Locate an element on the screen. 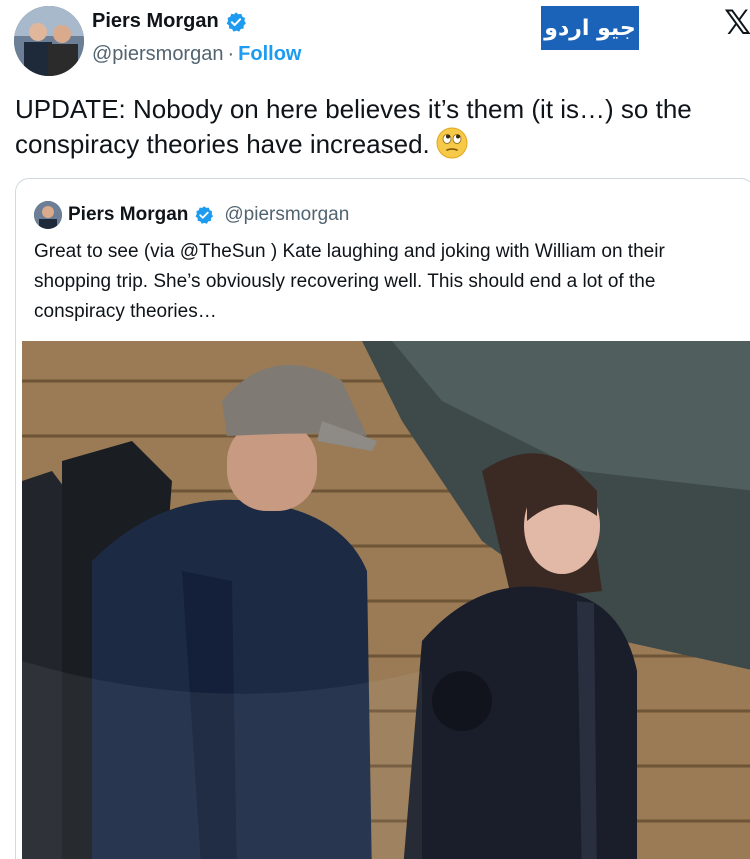 This screenshot has width=750, height=859. geo-urdu-watermark: جیو اردو is located at coordinates (590, 28).